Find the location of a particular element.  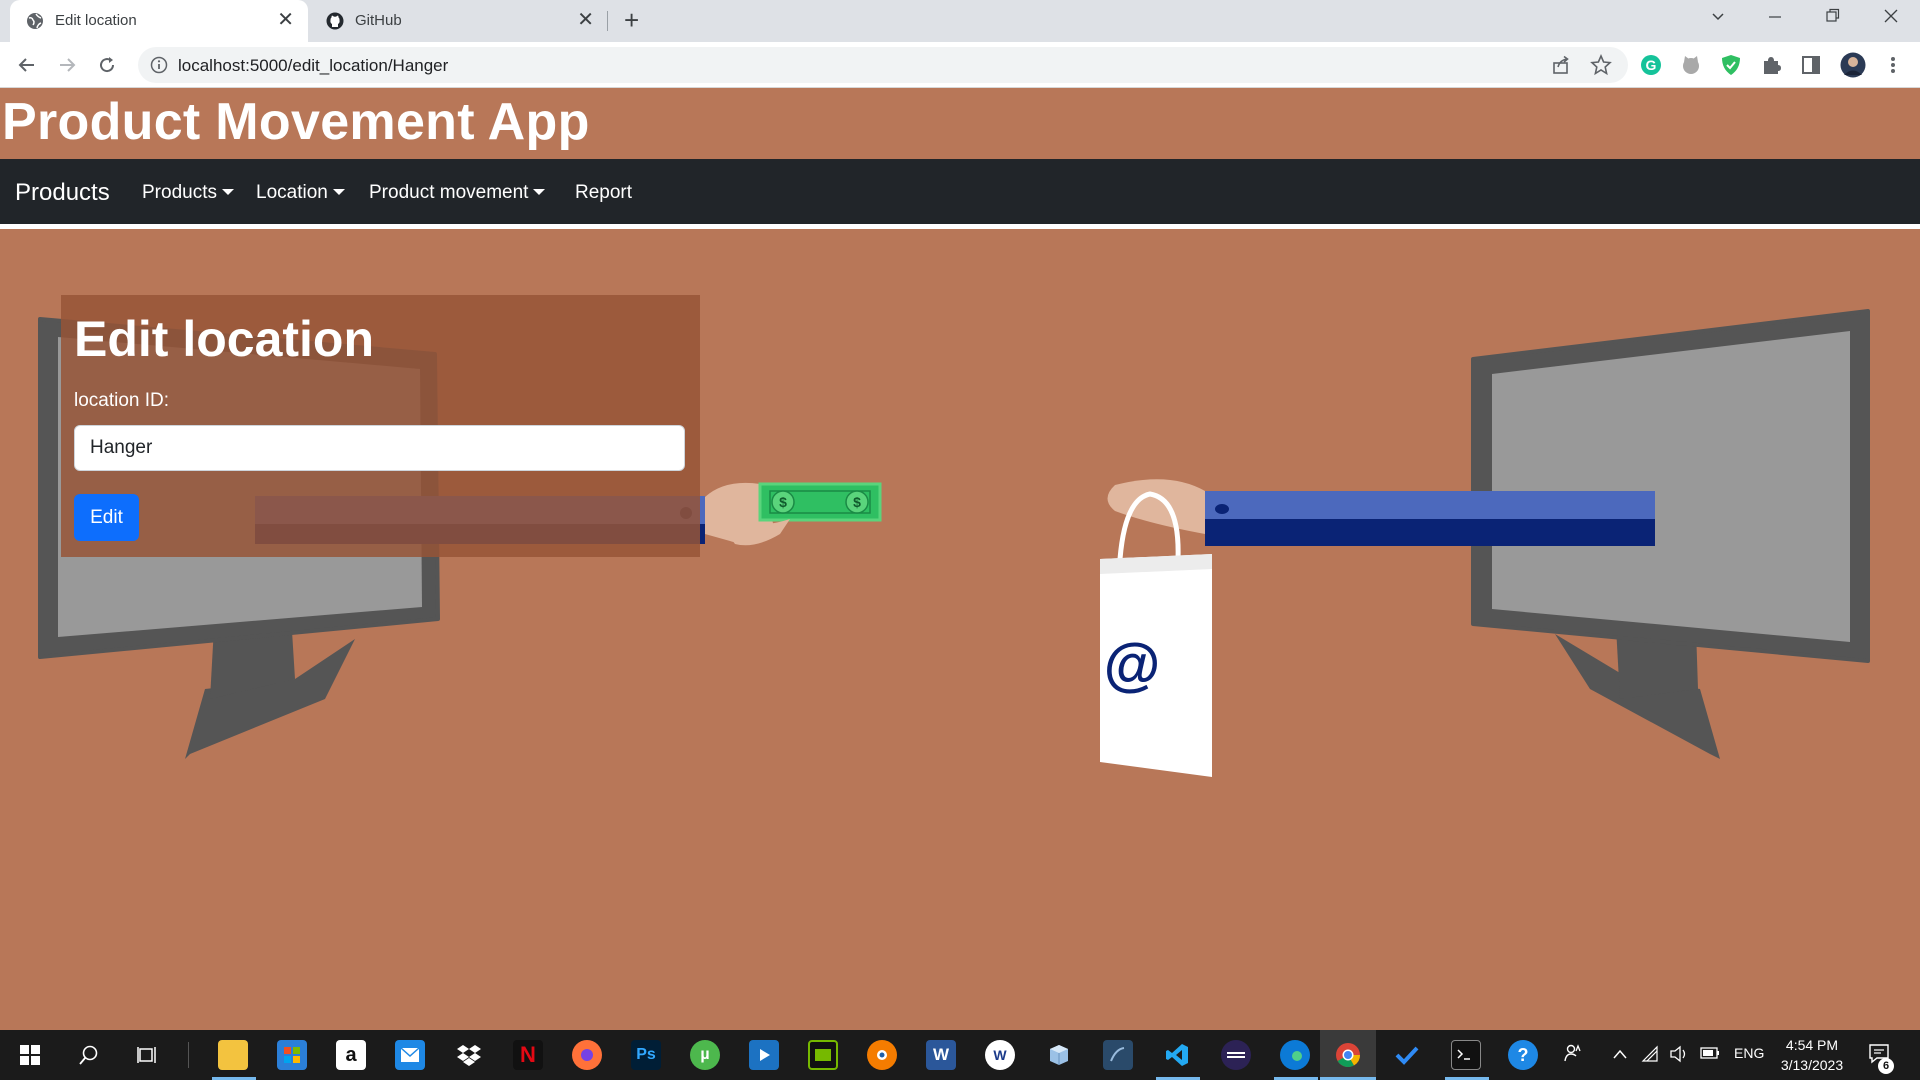

virtualbox-icon is located at coordinates (1059, 1055).